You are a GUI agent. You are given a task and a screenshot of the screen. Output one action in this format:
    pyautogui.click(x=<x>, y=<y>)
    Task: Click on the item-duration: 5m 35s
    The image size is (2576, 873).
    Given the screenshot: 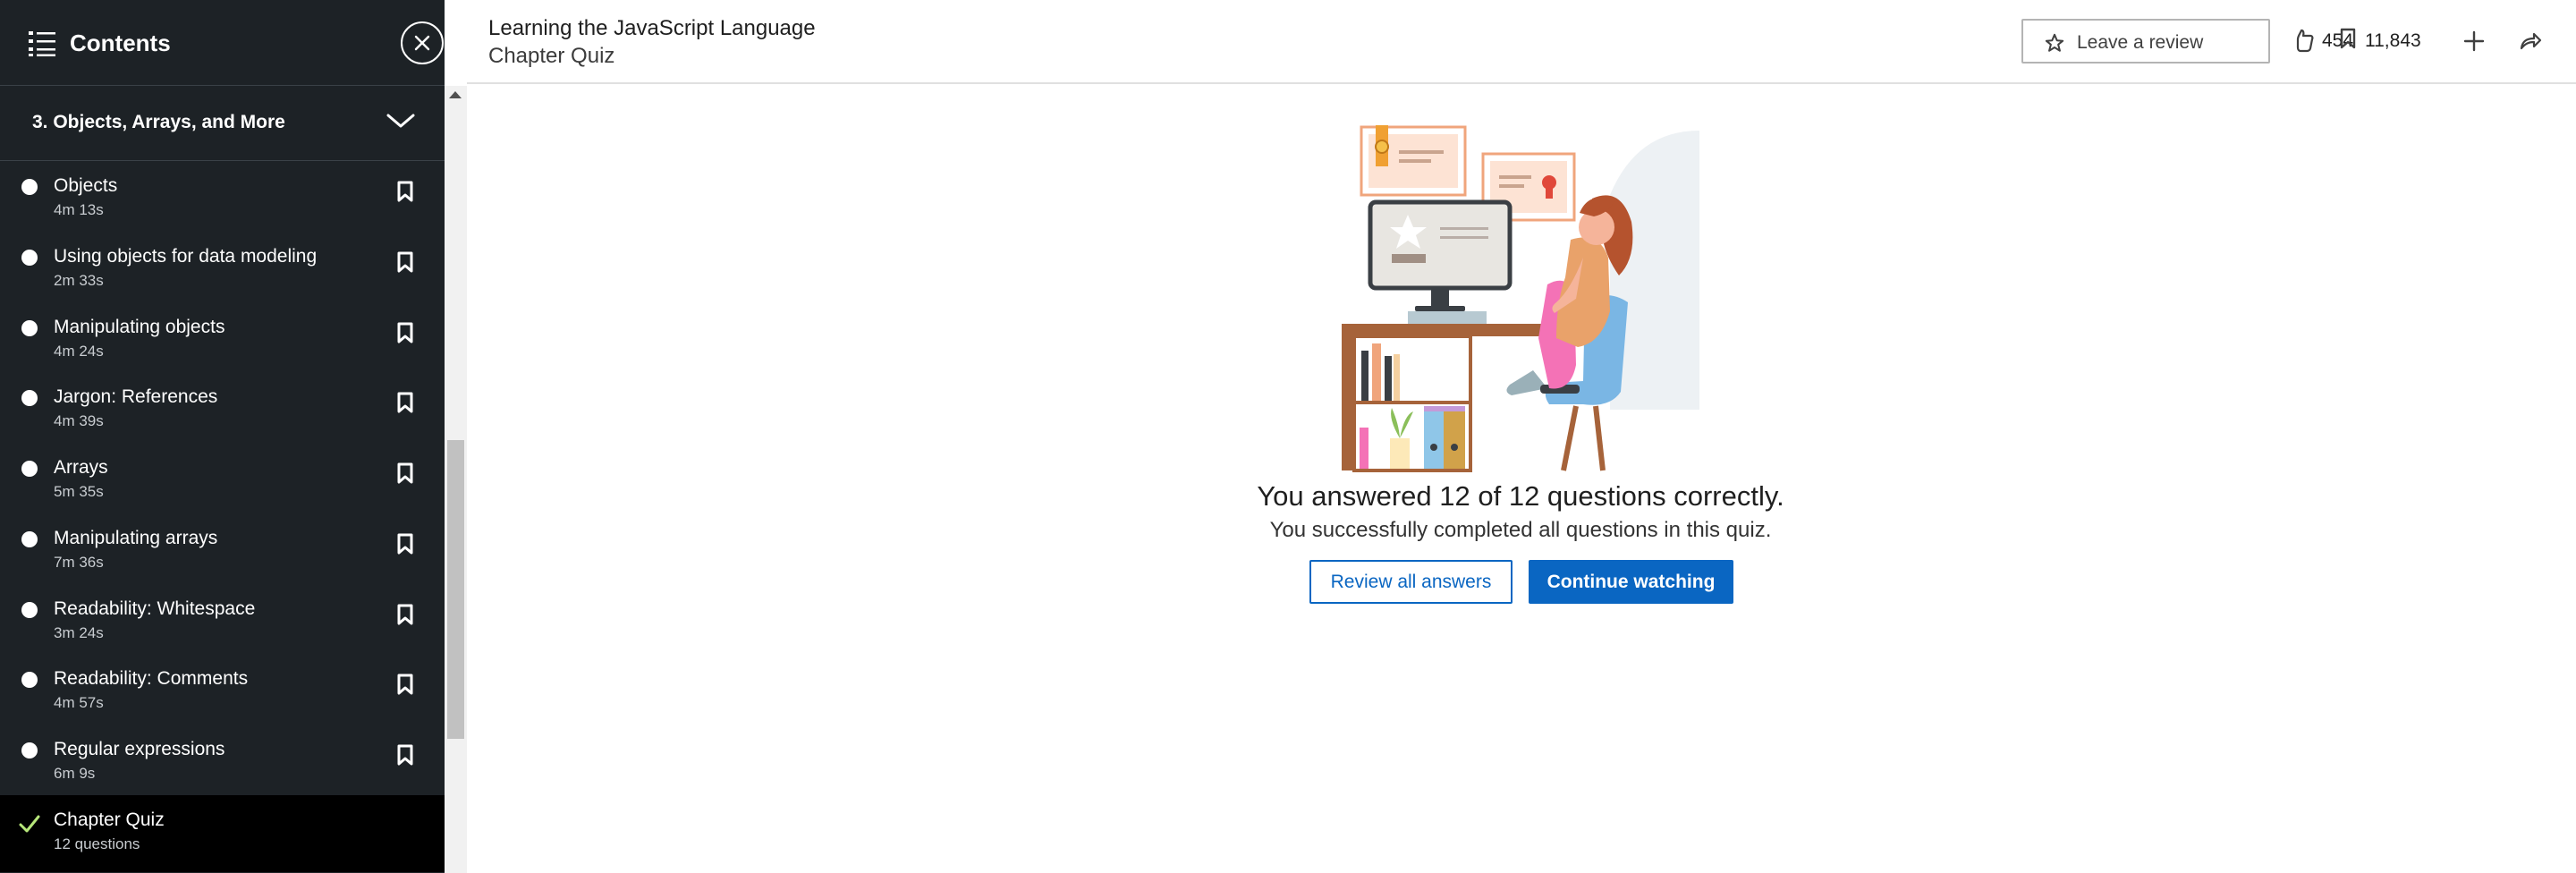 What is the action you would take?
    pyautogui.click(x=79, y=492)
    